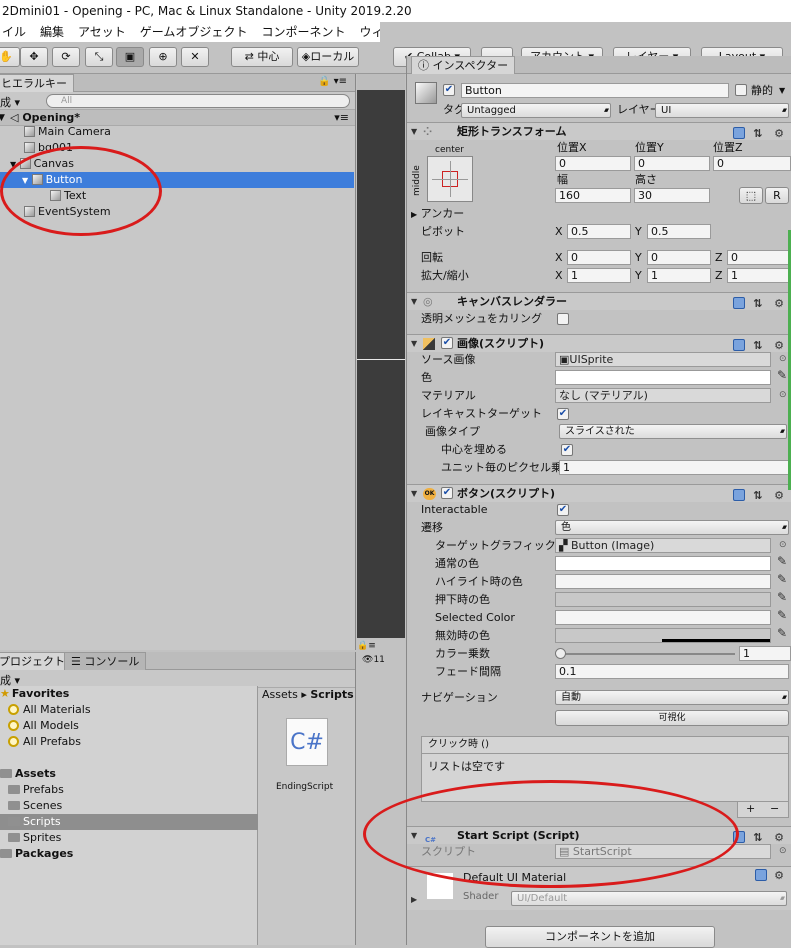  What do you see at coordinates (672, 527) in the screenshot?
I see `transition-dropdown: 色` at bounding box center [672, 527].